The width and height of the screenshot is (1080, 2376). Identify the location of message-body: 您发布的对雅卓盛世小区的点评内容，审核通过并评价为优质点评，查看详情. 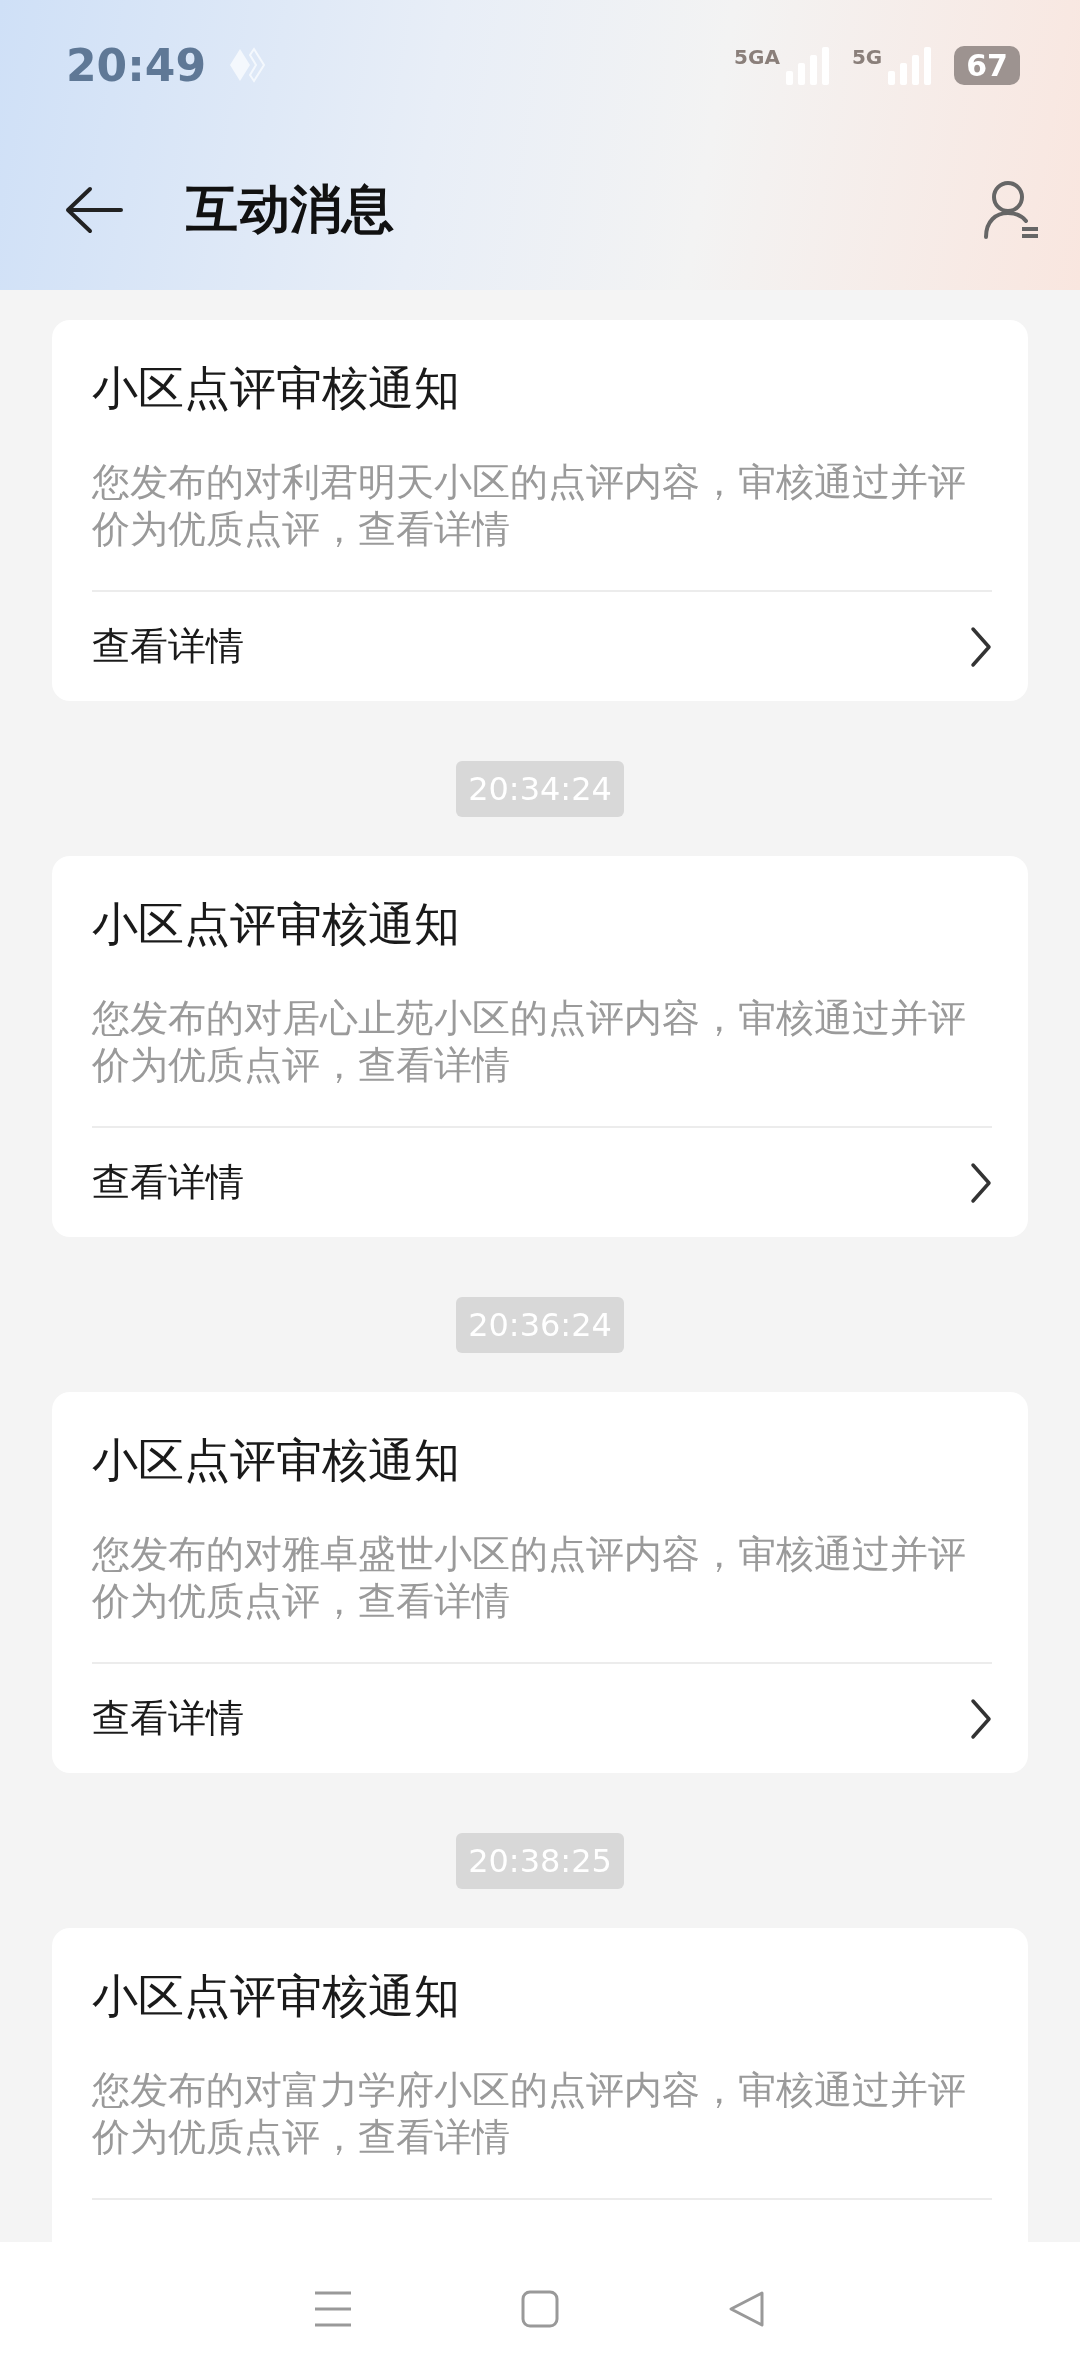
(529, 1578).